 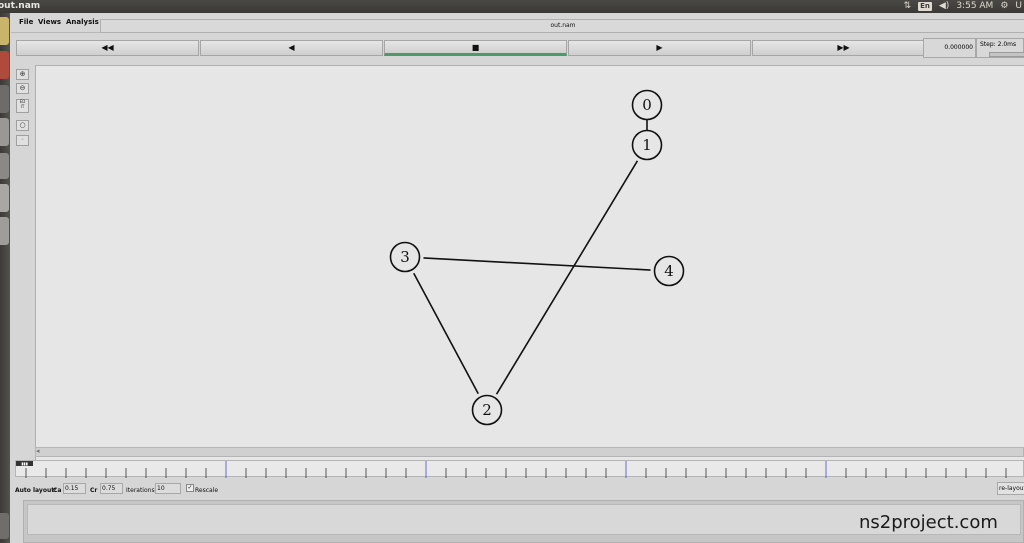 I want to click on node-3: 3, so click(x=405, y=257).